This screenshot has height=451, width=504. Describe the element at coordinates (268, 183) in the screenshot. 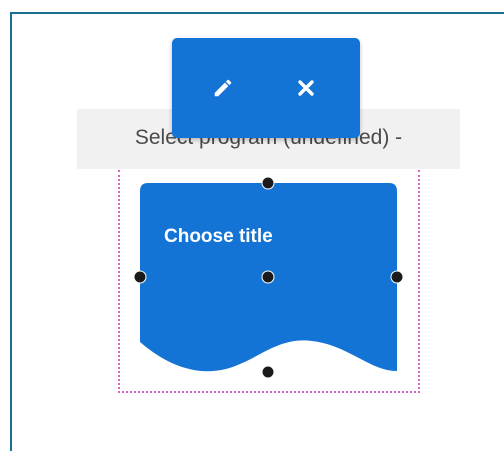

I see `resize-handle-top` at that location.